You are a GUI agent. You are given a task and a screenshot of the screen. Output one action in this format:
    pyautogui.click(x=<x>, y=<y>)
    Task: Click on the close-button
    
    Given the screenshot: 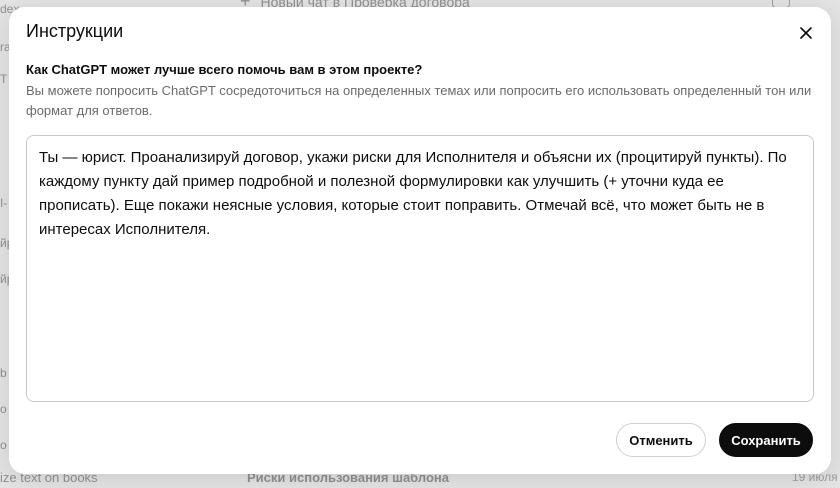 What is the action you would take?
    pyautogui.click(x=806, y=33)
    